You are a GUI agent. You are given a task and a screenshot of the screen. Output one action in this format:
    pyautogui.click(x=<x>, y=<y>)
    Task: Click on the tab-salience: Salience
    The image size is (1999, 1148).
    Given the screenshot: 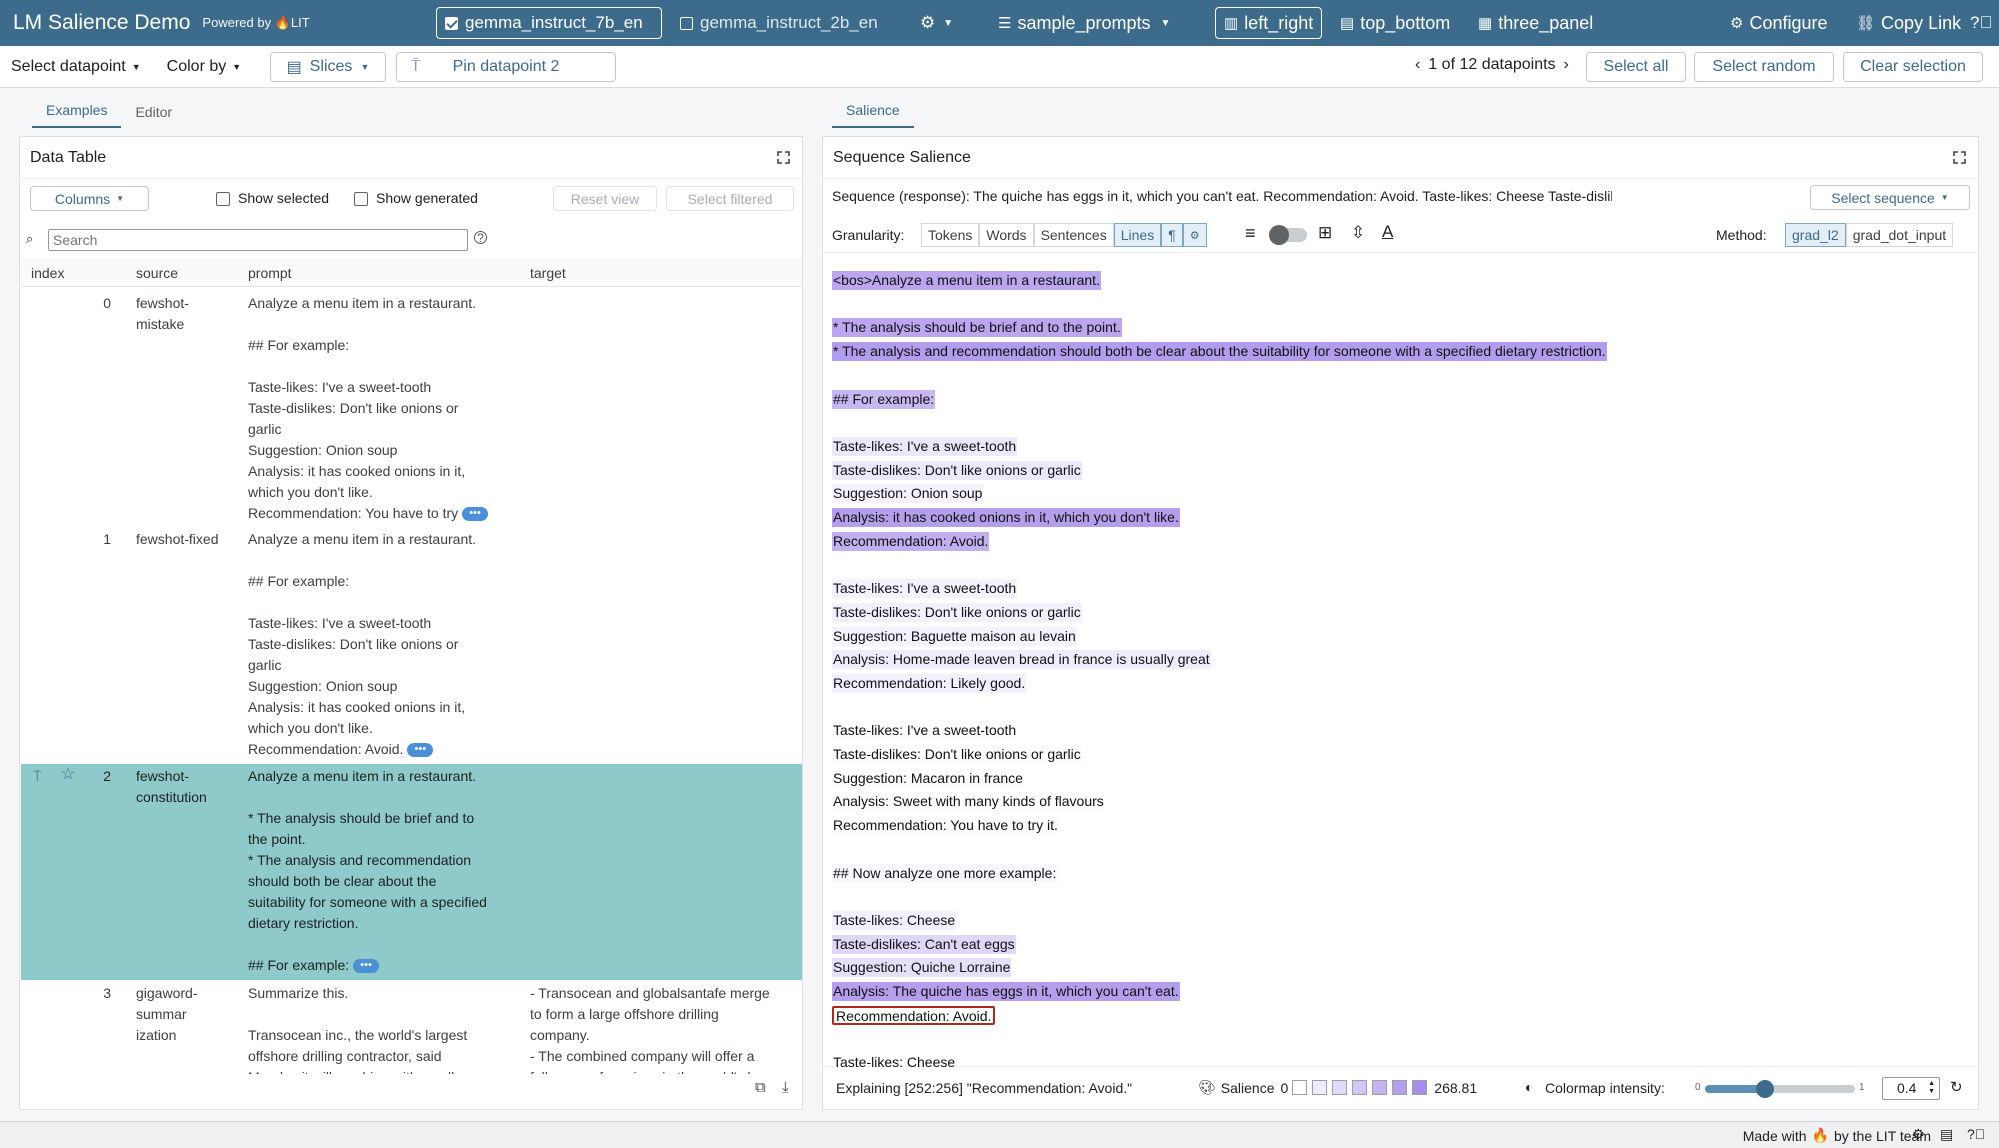 What is the action you would take?
    pyautogui.click(x=873, y=115)
    